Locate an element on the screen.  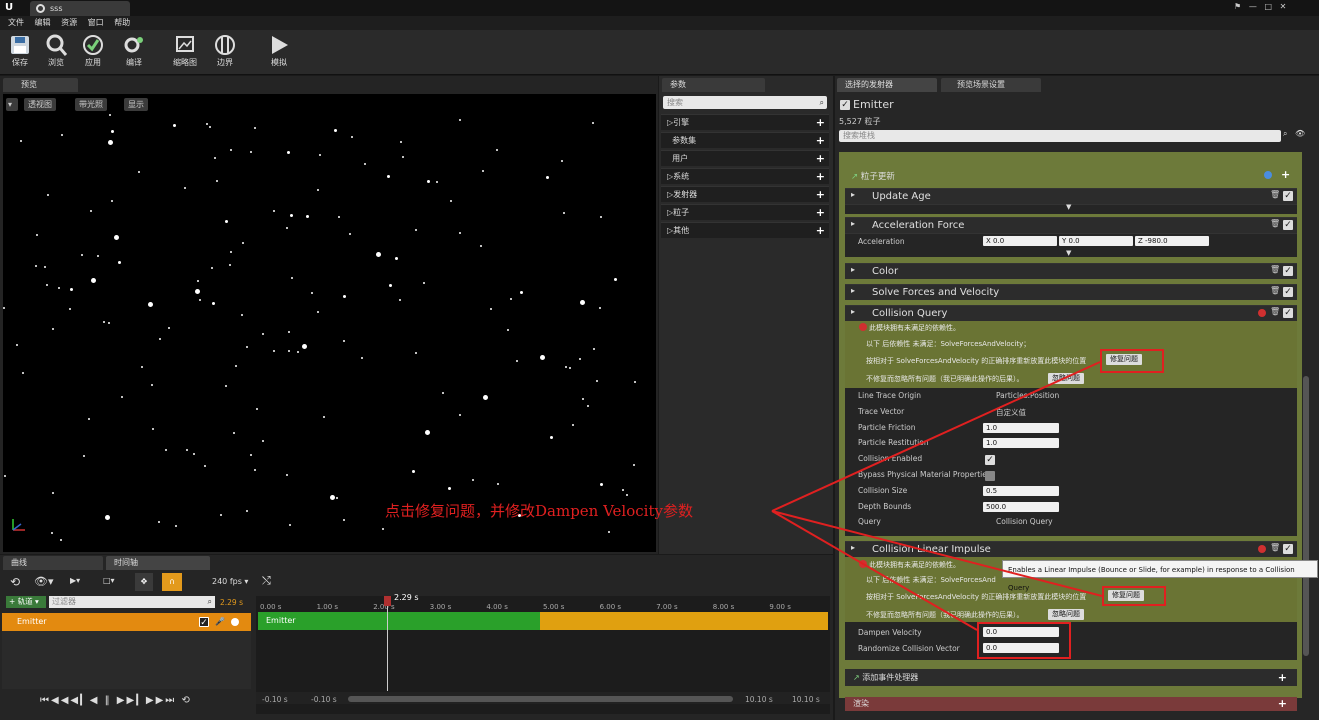
loop-icon: ⟲ is located at coordinates (15, 582).